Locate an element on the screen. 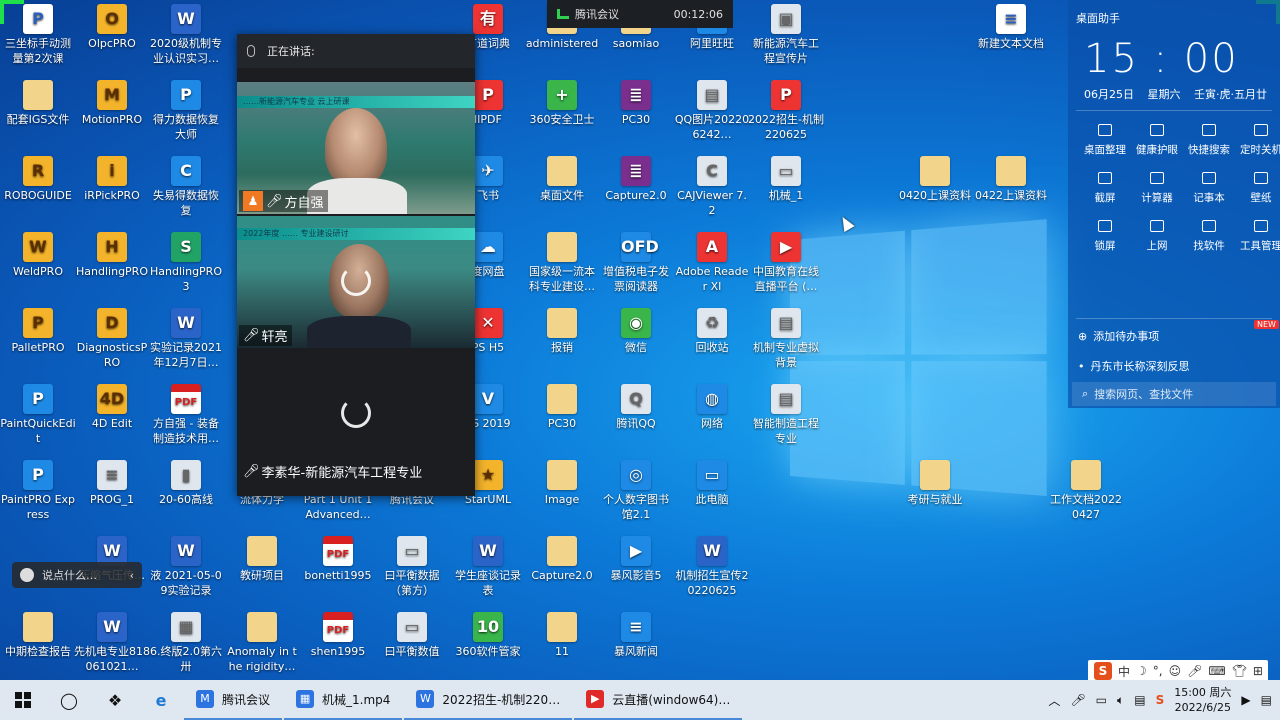 Image resolution: width=1280 pixels, height=720 pixels. desktop-icon: P 三坐标手动测量第2次课 is located at coordinates (38, 35).